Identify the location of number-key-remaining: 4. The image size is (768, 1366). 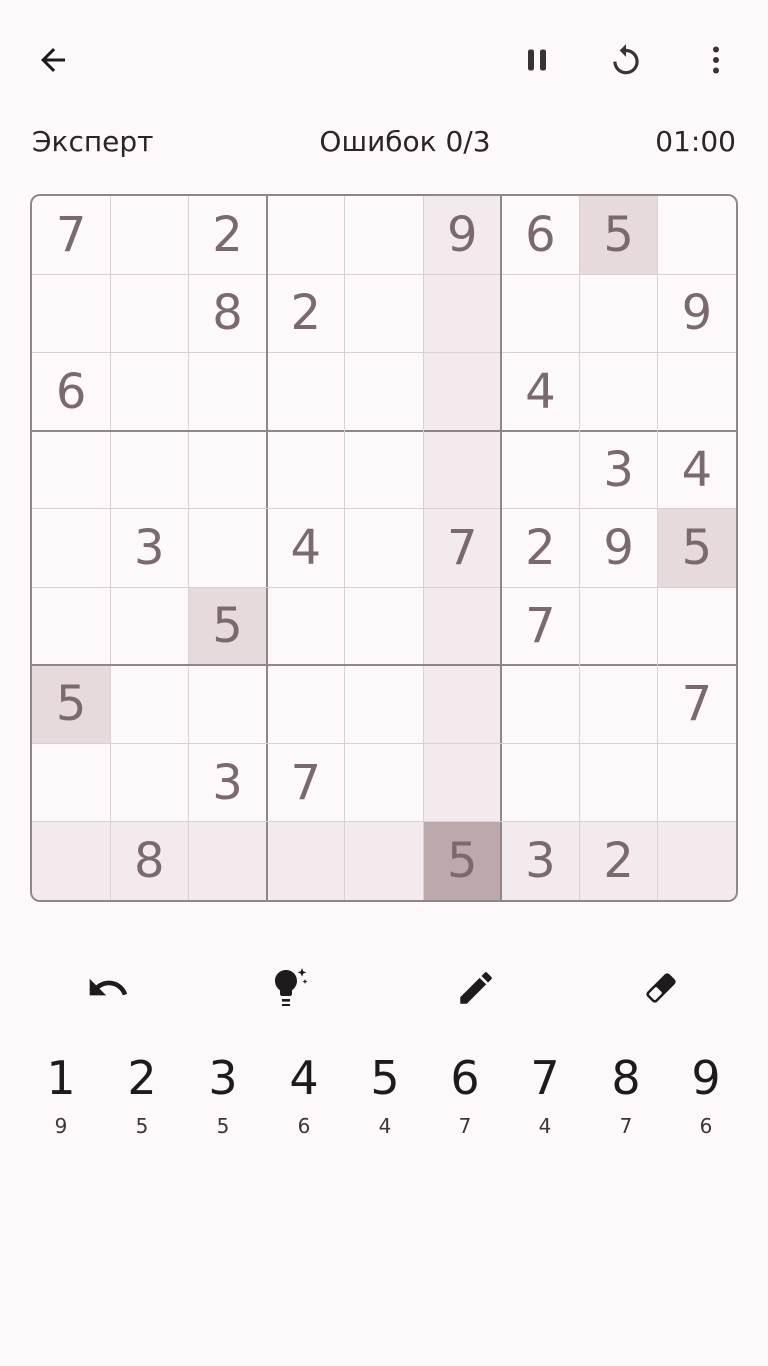
(545, 1126).